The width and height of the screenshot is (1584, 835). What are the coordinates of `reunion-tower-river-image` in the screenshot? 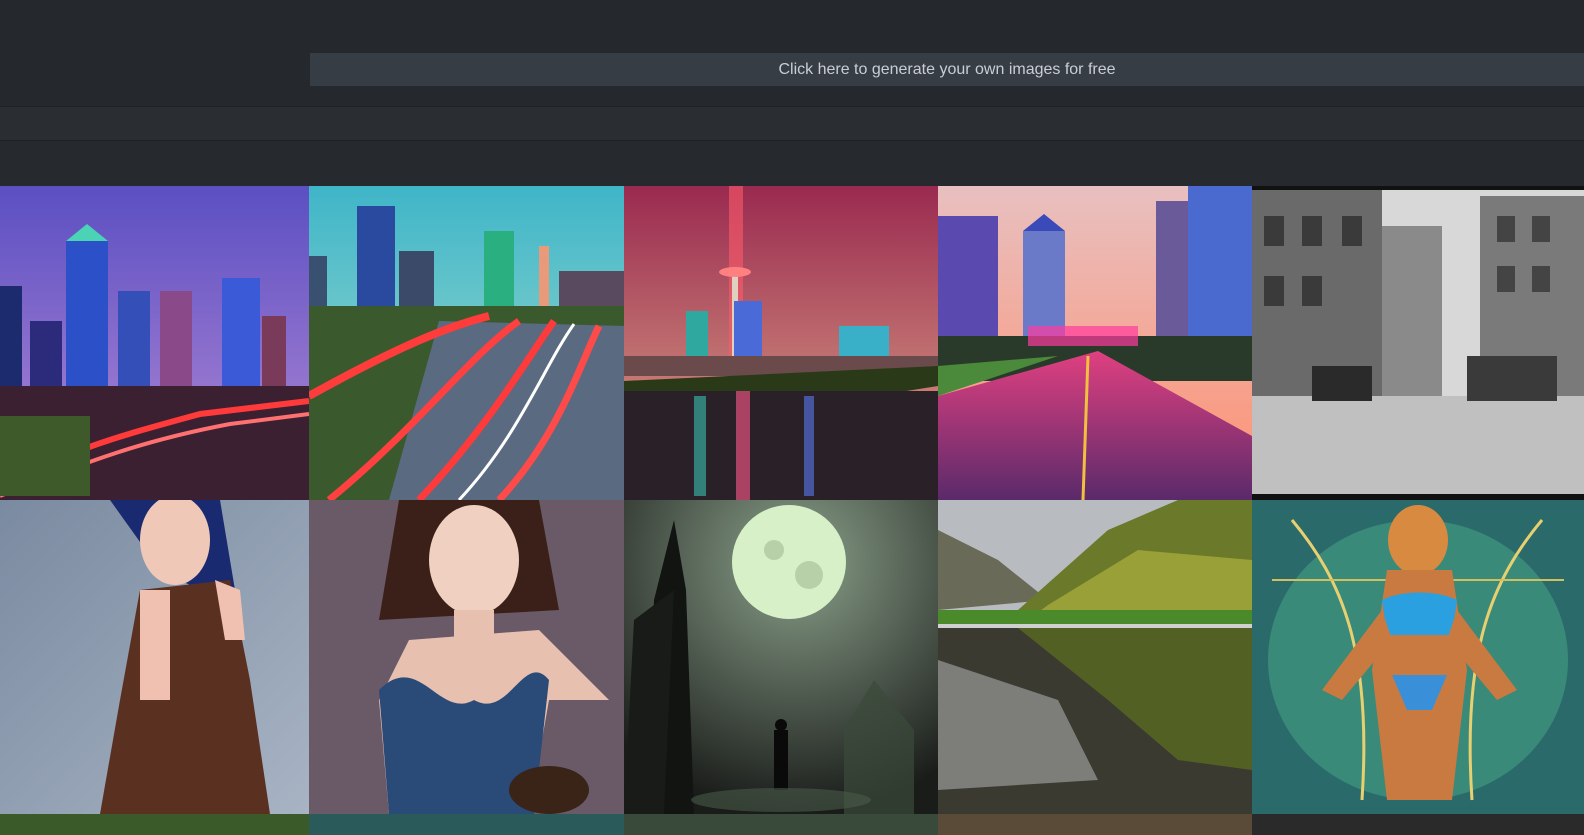 It's located at (781, 343).